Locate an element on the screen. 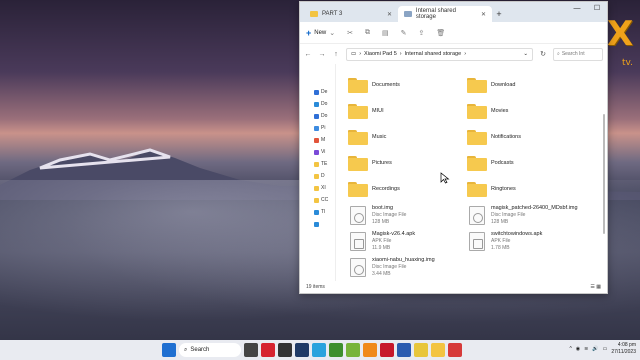 This screenshot has height=360, width=640. folder-name: Documents is located at coordinates (386, 85).